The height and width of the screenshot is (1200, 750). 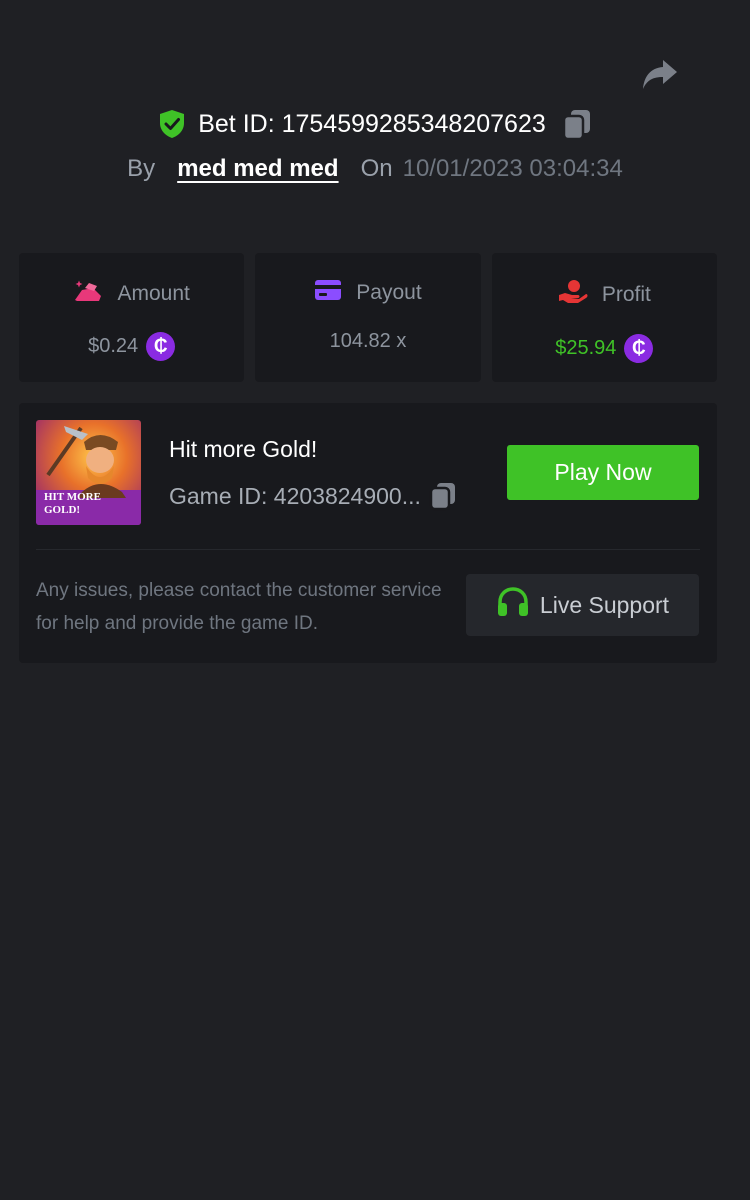 What do you see at coordinates (172, 124) in the screenshot?
I see `verified-shield-icon` at bounding box center [172, 124].